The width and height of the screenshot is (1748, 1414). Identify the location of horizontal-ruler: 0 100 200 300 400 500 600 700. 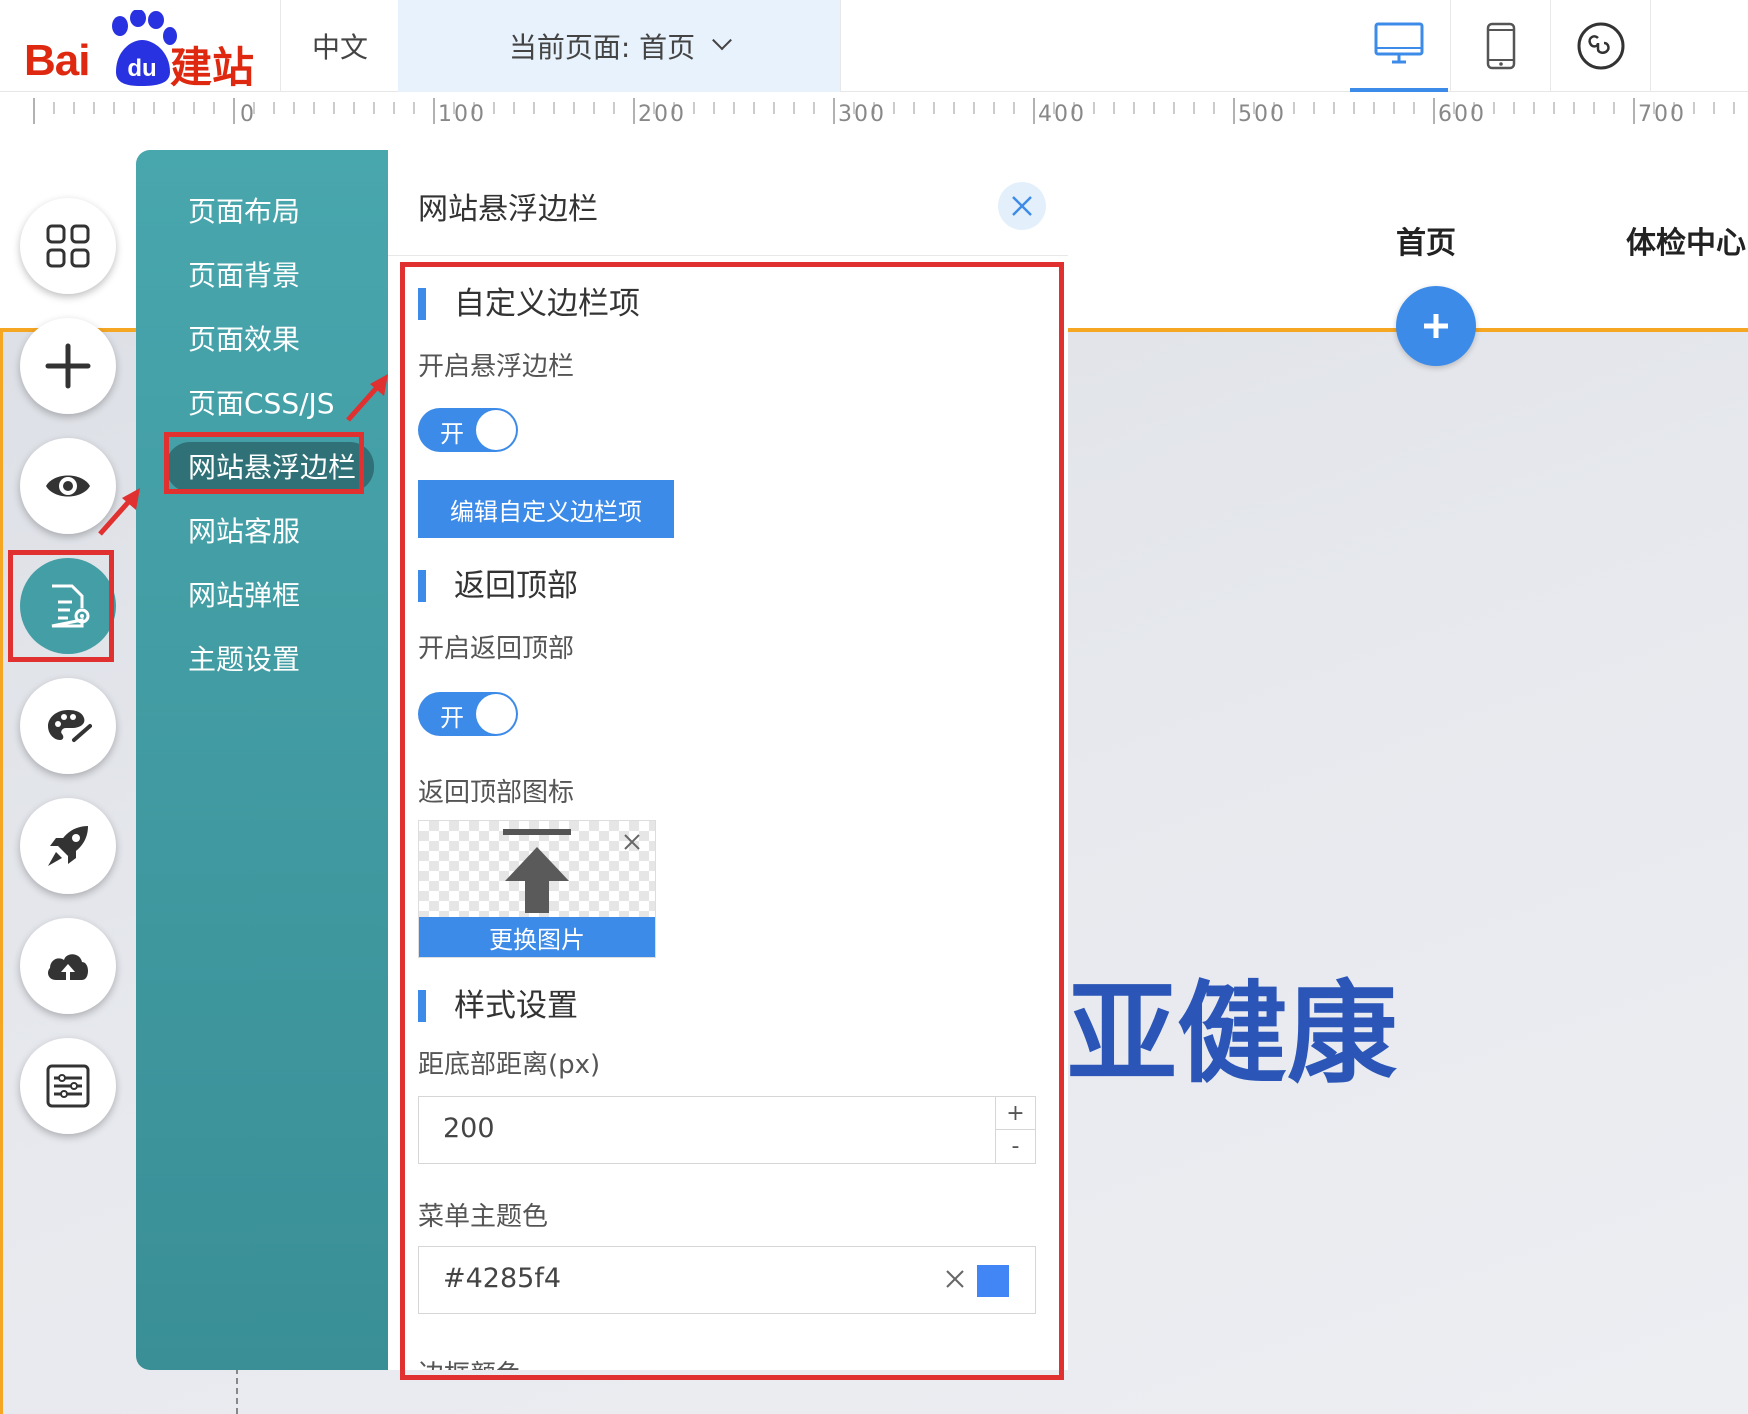
(874, 115).